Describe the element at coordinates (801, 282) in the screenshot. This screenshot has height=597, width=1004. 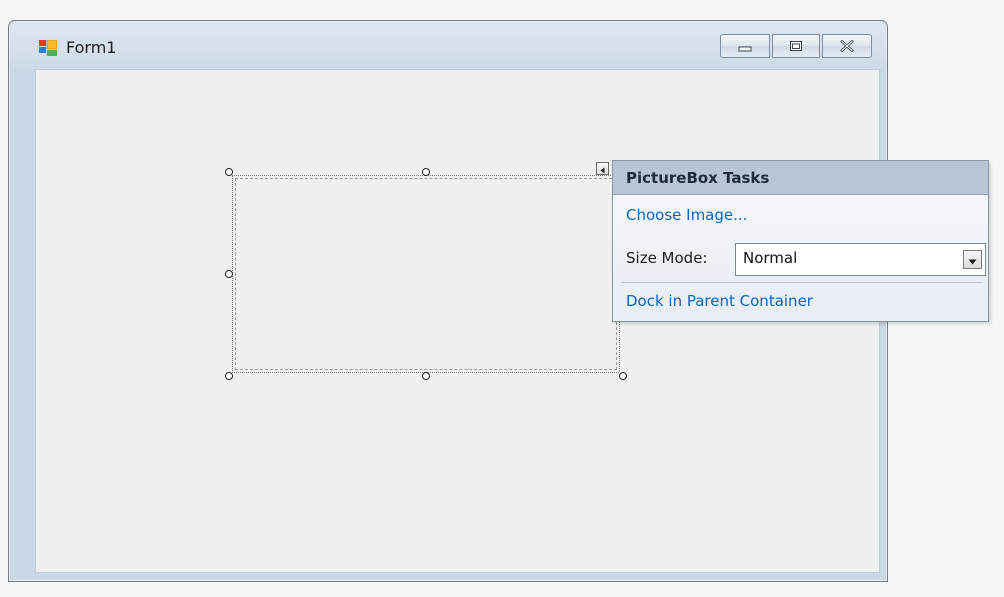
I see `tasks-divider` at that location.